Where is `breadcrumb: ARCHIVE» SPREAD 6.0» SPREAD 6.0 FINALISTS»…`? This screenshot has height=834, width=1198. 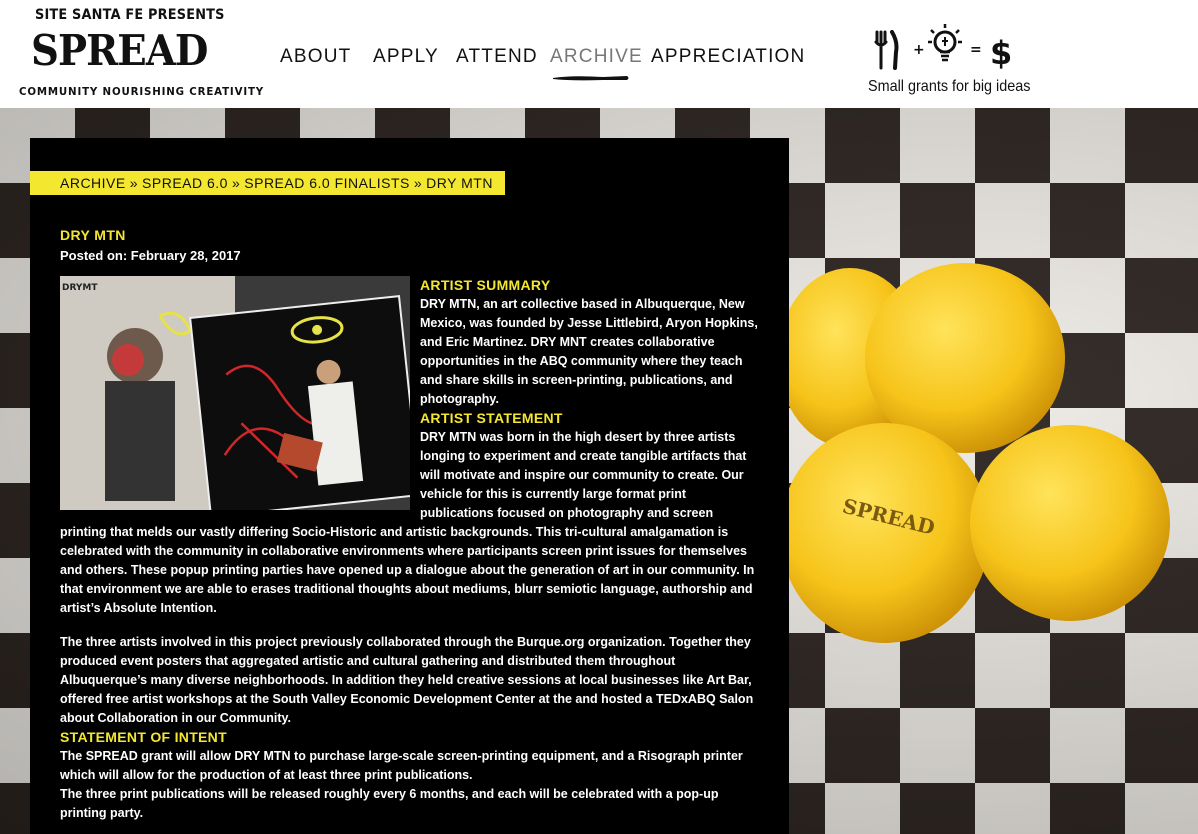 breadcrumb: ARCHIVE» SPREAD 6.0» SPREAD 6.0 FINALISTS»… is located at coordinates (267, 183).